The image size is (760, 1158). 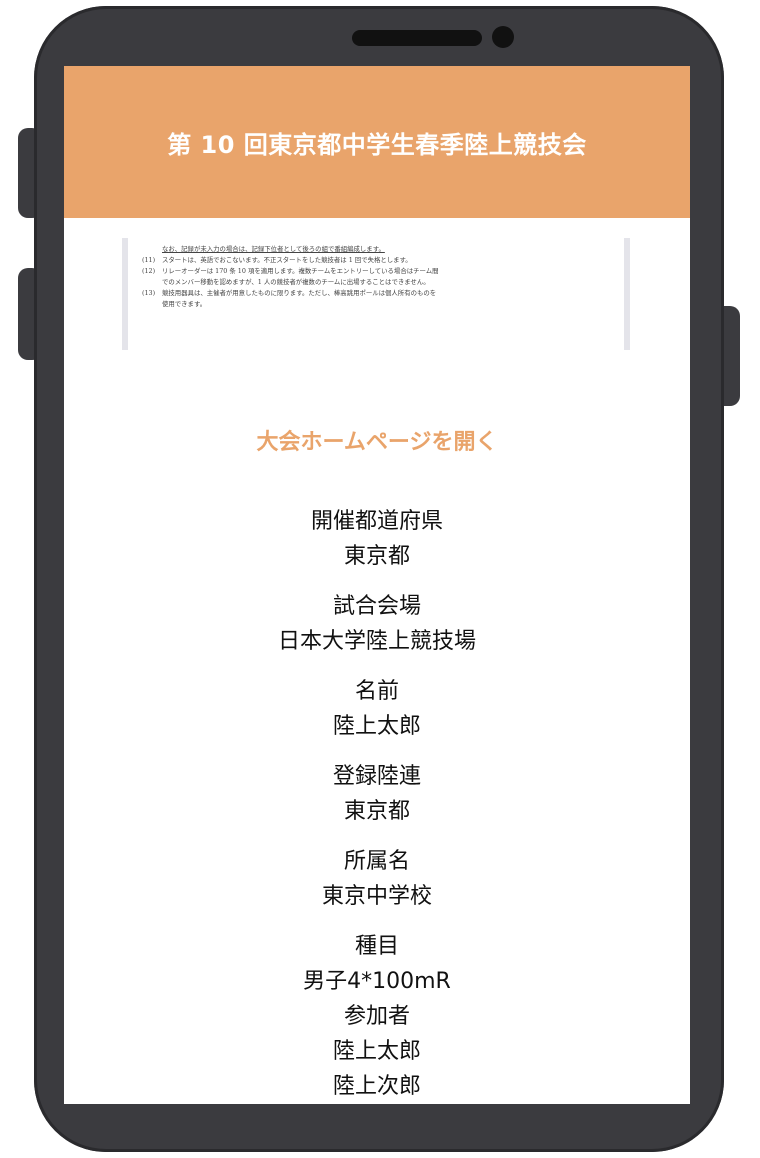 I want to click on field-name: 名前 陸上太郎, so click(x=377, y=709).